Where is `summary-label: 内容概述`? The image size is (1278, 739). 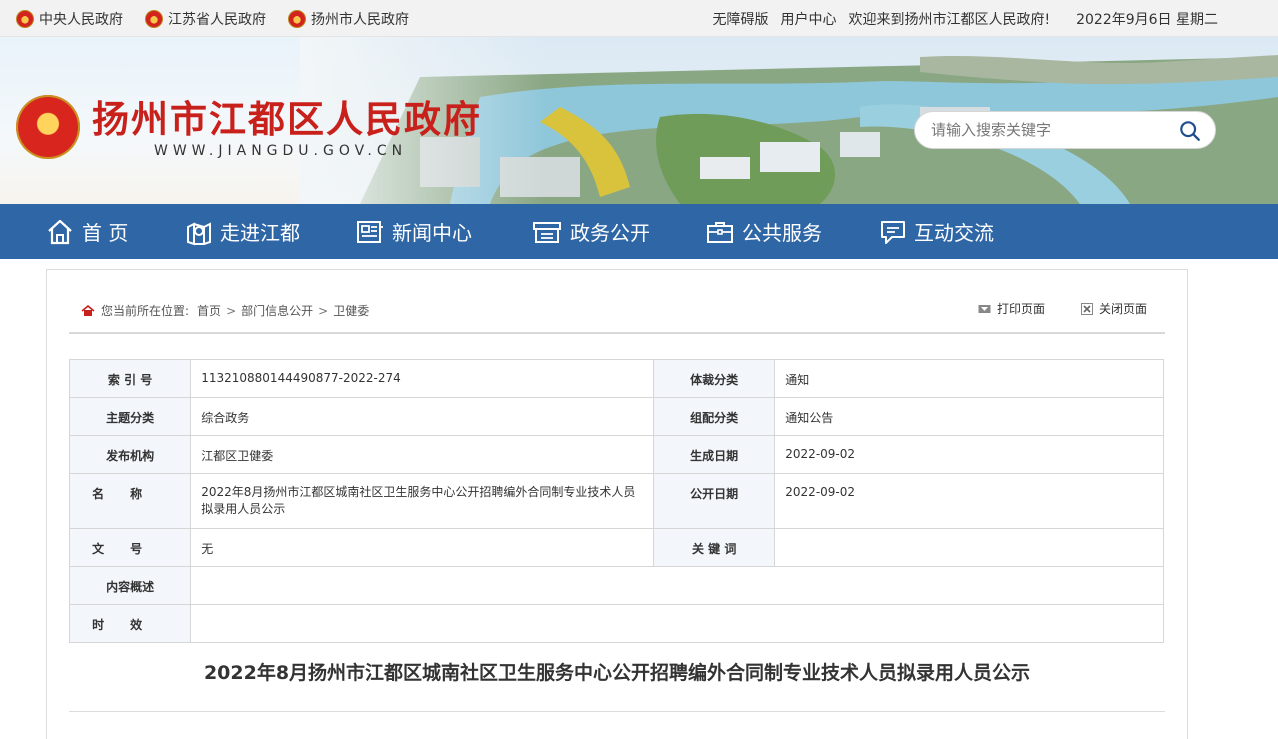 summary-label: 内容概述 is located at coordinates (130, 585).